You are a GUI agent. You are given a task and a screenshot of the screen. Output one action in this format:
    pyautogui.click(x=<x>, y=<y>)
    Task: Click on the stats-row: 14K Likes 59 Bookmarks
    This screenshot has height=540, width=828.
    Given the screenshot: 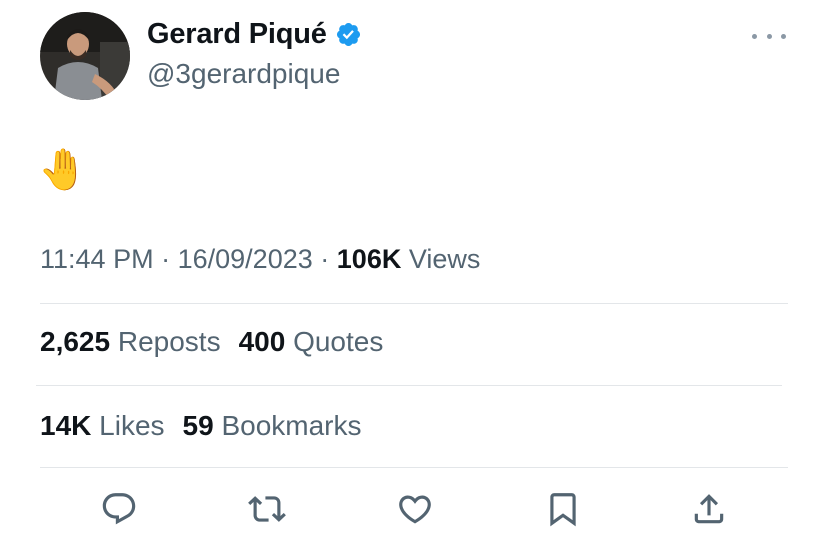 What is the action you would take?
    pyautogui.click(x=201, y=426)
    